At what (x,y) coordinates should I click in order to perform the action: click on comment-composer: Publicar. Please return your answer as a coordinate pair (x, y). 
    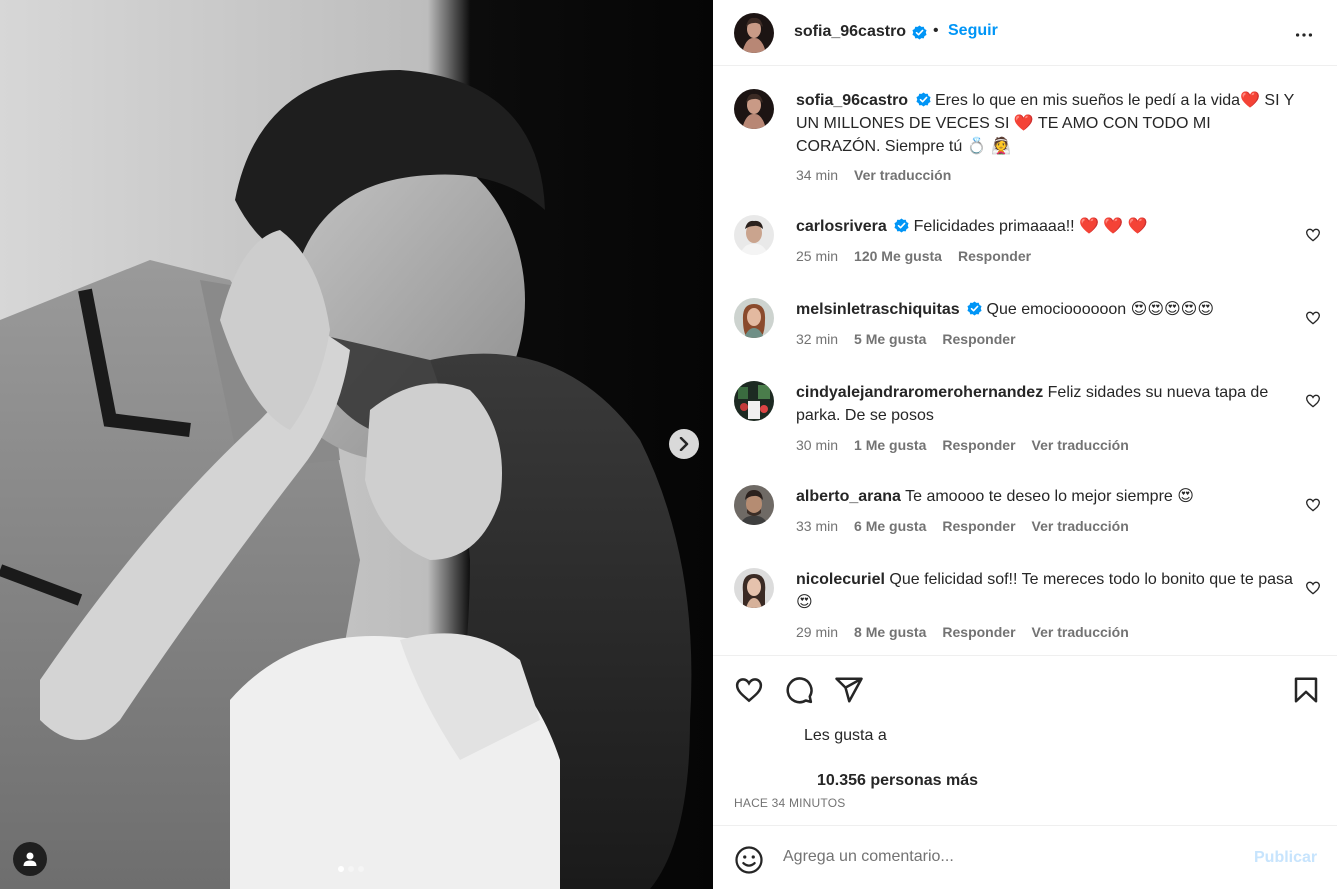
    Looking at the image, I should click on (1025, 857).